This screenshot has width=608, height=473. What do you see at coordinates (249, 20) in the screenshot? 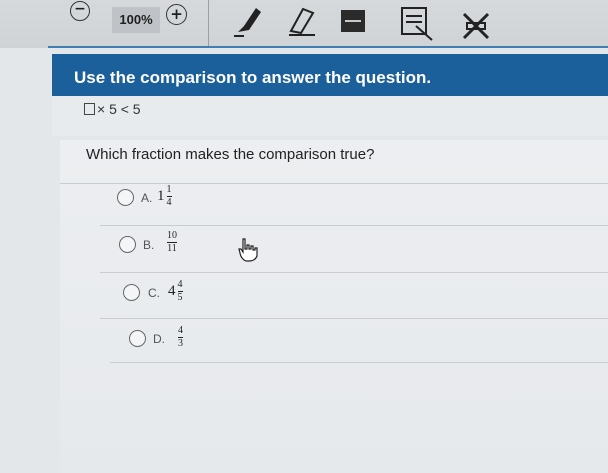
I see `pencil-icon` at bounding box center [249, 20].